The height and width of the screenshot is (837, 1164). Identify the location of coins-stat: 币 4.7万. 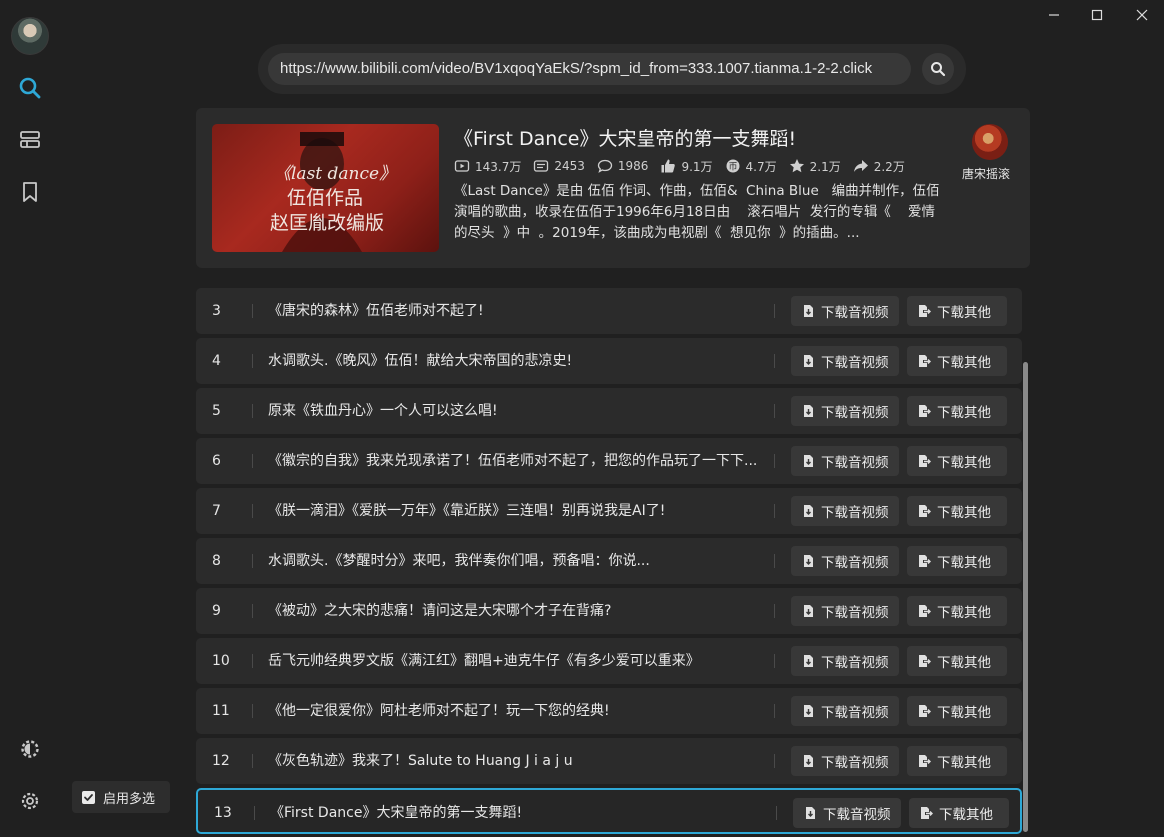
(751, 166).